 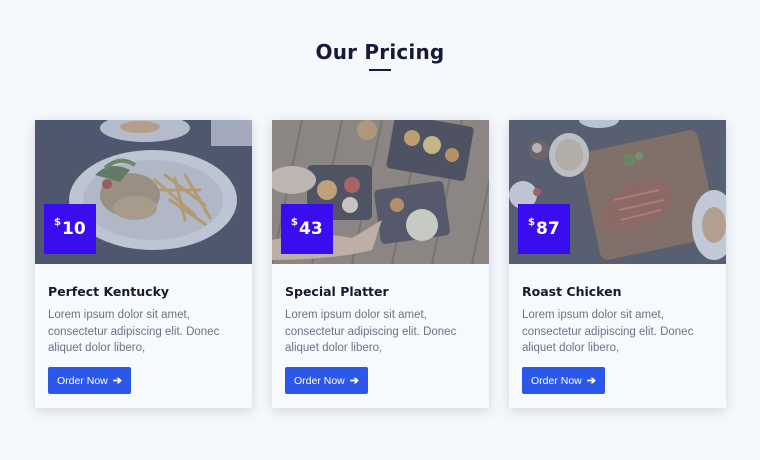 What do you see at coordinates (337, 291) in the screenshot?
I see `card-title: Special Platter` at bounding box center [337, 291].